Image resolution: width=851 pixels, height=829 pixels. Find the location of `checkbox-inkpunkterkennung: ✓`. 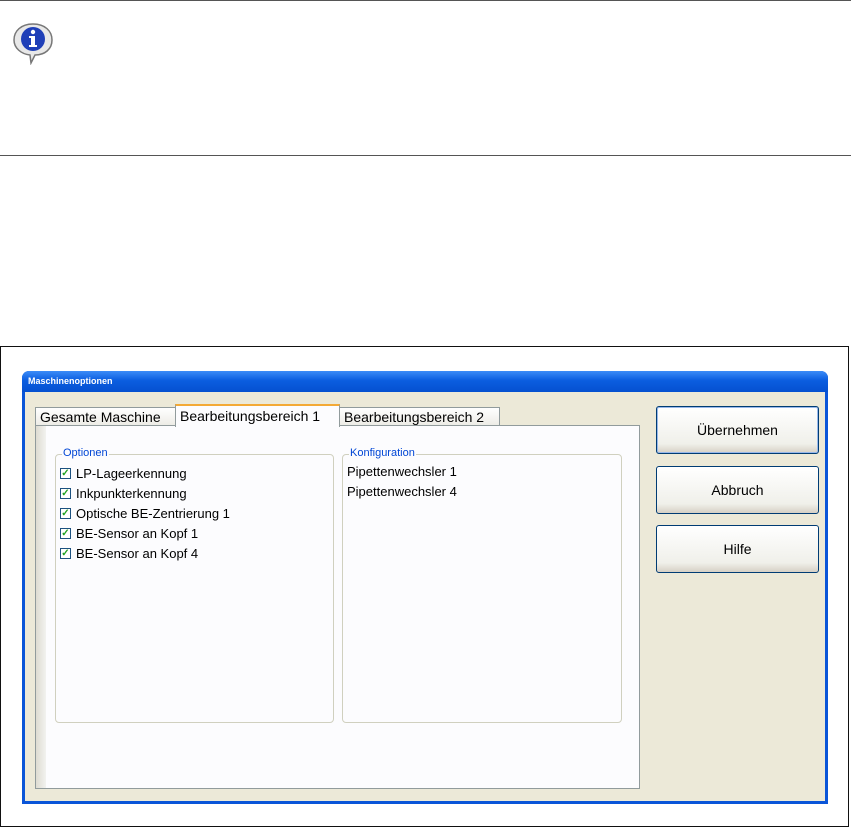

checkbox-inkpunkterkennung: ✓ is located at coordinates (65, 493).